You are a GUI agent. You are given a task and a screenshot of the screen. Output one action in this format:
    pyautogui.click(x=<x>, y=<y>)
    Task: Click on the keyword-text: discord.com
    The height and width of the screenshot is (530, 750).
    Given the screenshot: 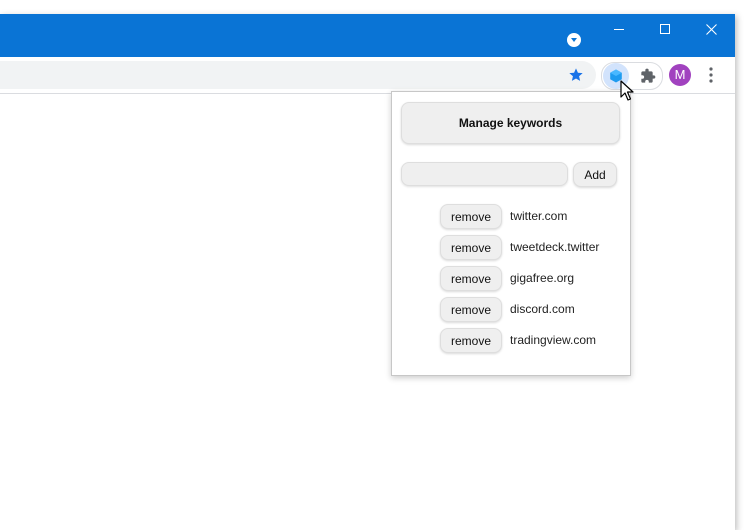 What is the action you would take?
    pyautogui.click(x=542, y=309)
    